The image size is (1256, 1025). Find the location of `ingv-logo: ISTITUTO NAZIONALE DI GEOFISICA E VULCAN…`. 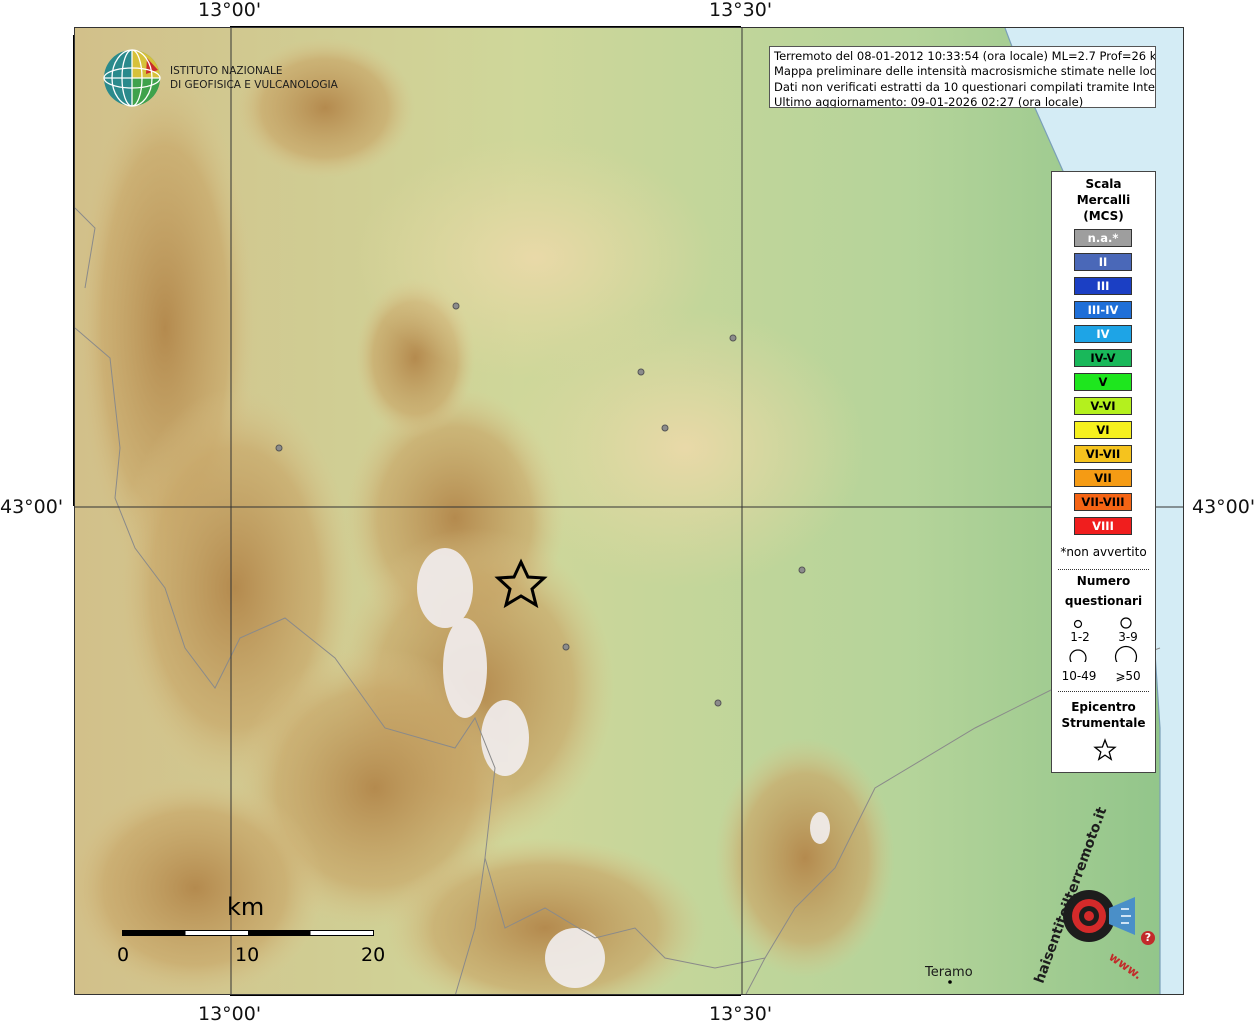

ingv-logo: ISTITUTO NAZIONALE DI GEOFISICA E VULCAN… is located at coordinates (222, 80).